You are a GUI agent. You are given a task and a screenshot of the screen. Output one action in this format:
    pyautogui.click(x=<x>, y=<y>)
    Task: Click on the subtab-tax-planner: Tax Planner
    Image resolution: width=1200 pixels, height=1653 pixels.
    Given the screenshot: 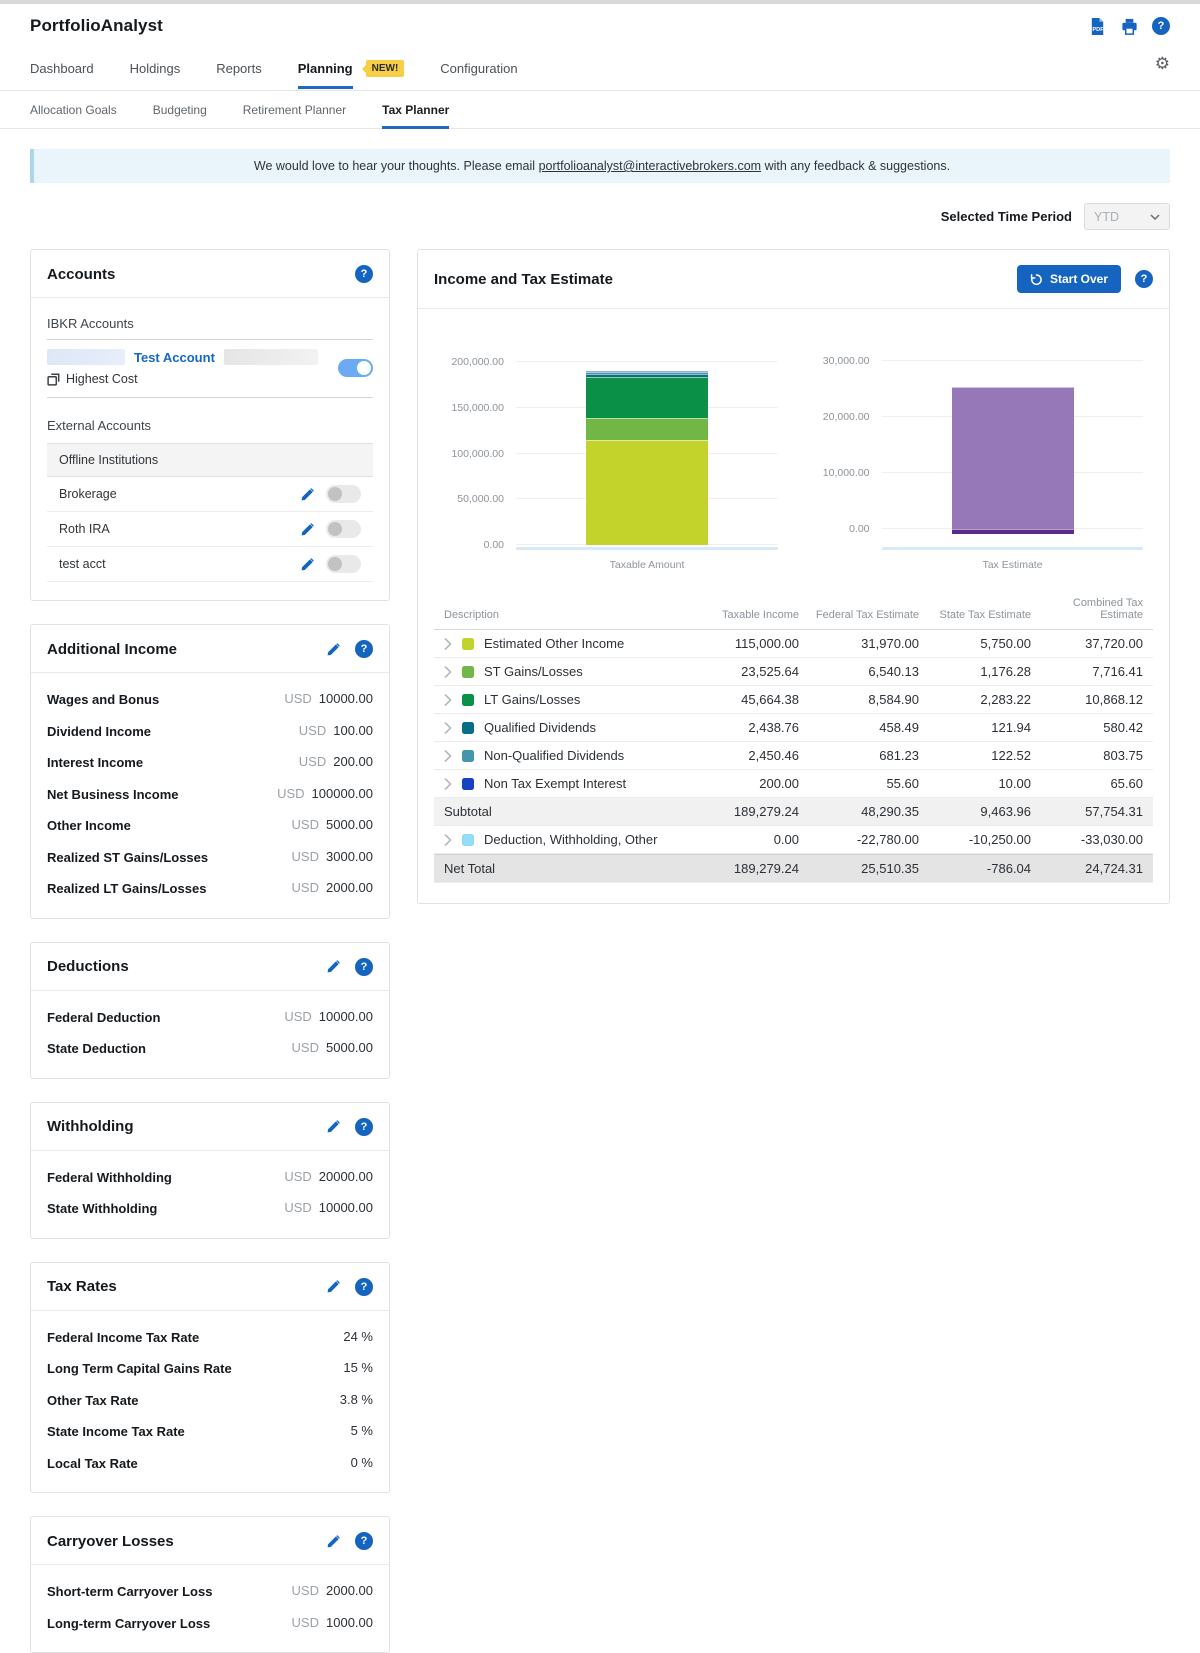 What is the action you would take?
    pyautogui.click(x=416, y=110)
    